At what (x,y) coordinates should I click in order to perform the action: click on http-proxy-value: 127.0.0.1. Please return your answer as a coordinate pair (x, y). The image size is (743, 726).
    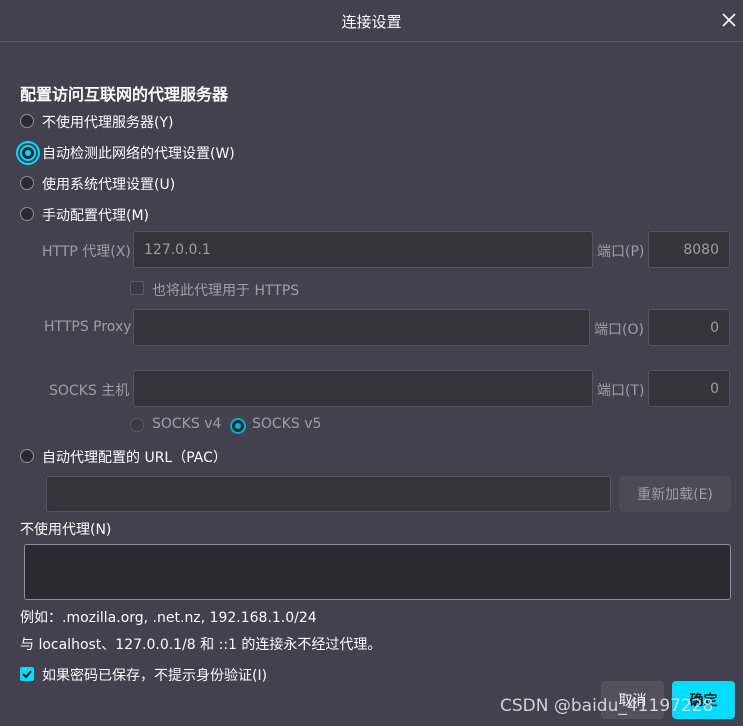
    Looking at the image, I should click on (177, 249).